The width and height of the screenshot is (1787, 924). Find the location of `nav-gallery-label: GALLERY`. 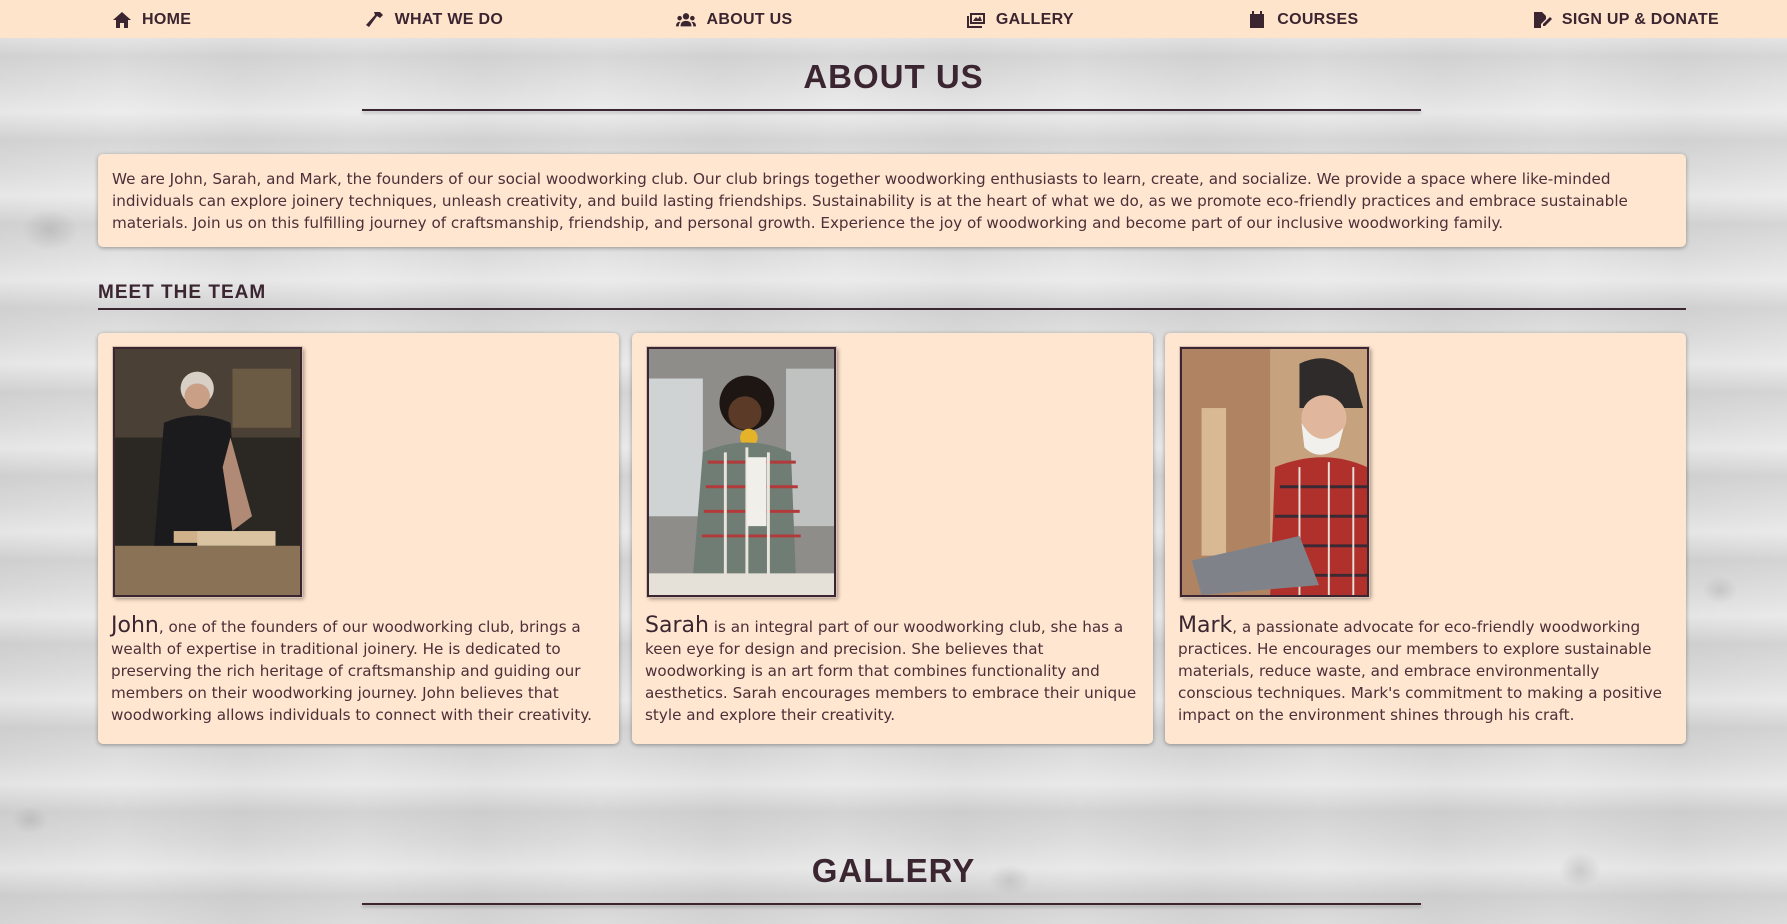

nav-gallery-label: GALLERY is located at coordinates (1034, 19).